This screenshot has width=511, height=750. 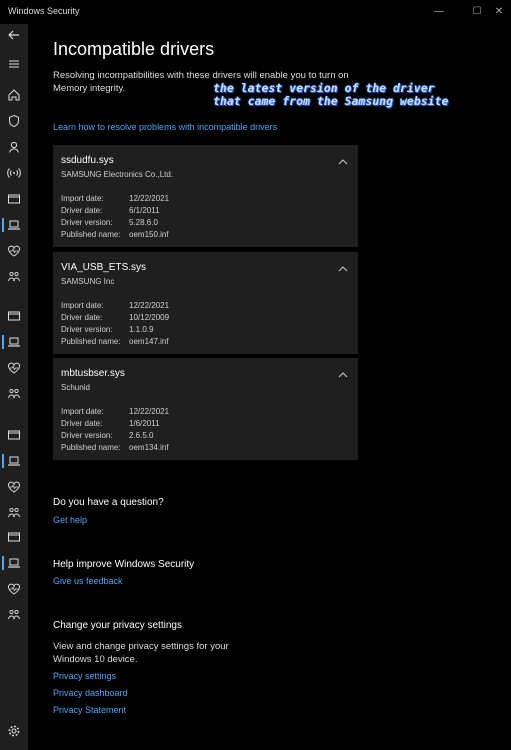 I want to click on get-help-link: Get help, so click(x=70, y=520).